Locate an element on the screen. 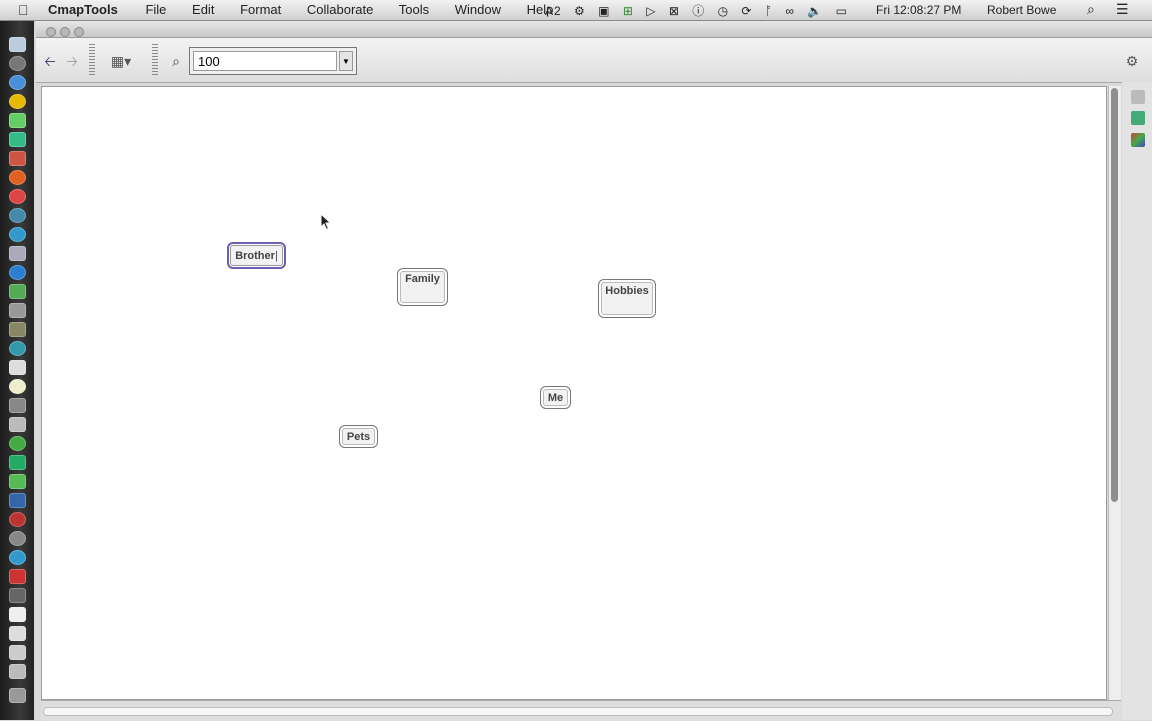 Image resolution: width=1152 pixels, height=721 pixels. vertical-scrollbar is located at coordinates (1114, 393).